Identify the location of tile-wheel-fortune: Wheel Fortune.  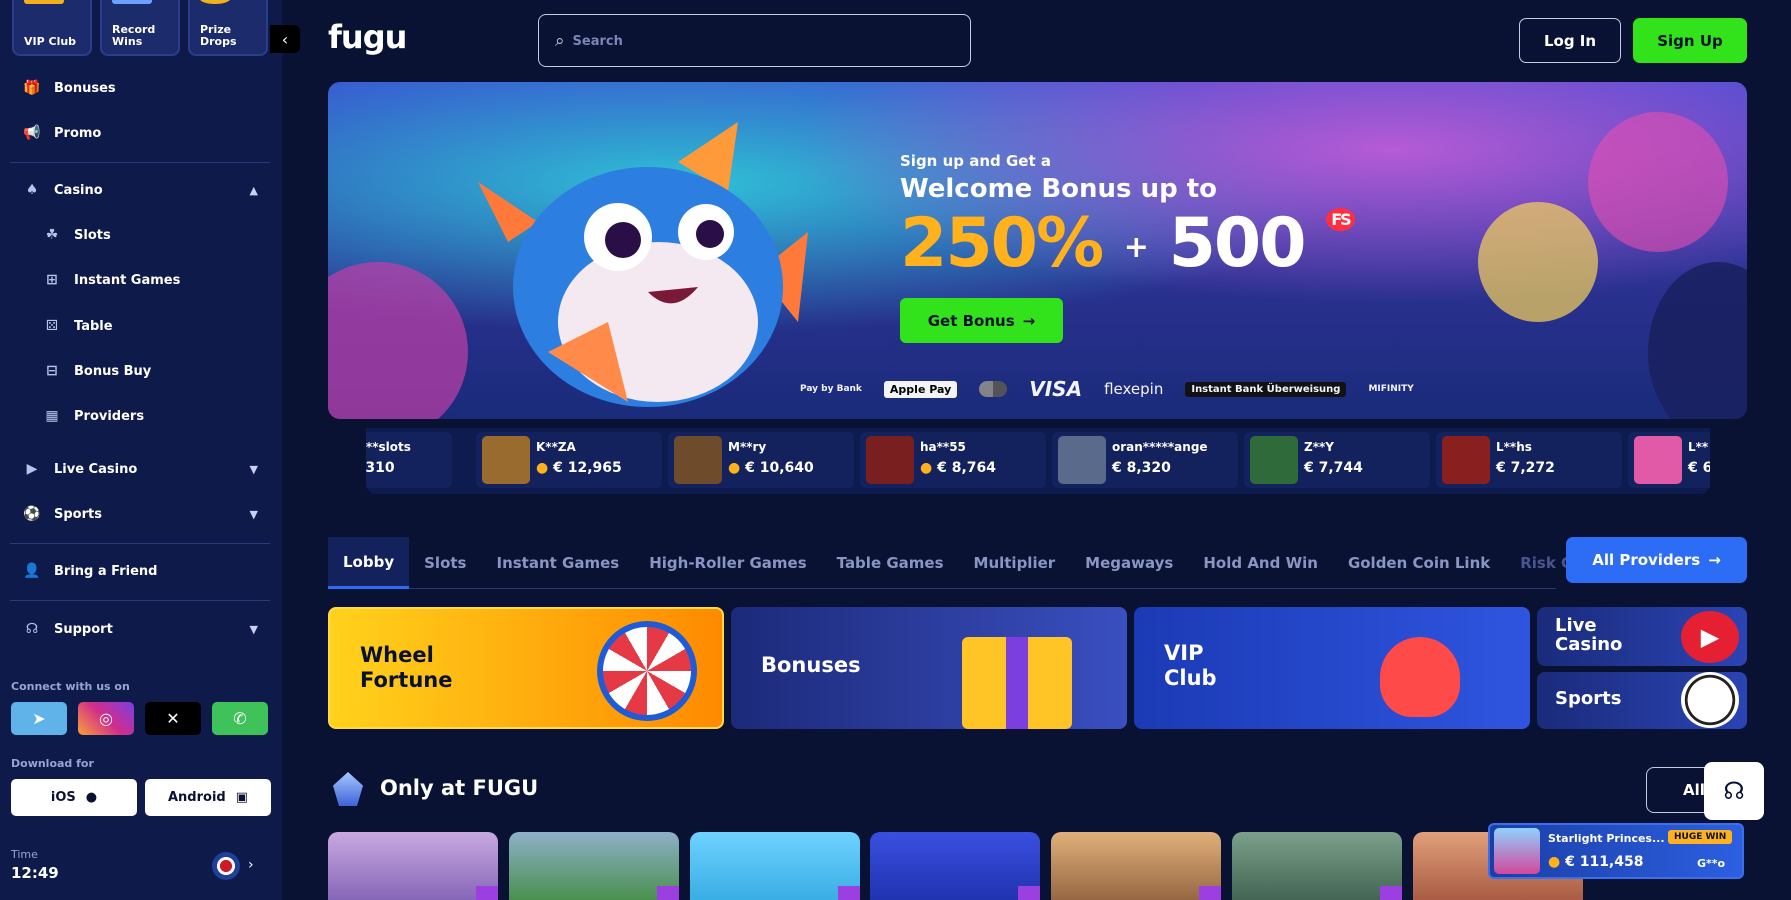
(526, 668).